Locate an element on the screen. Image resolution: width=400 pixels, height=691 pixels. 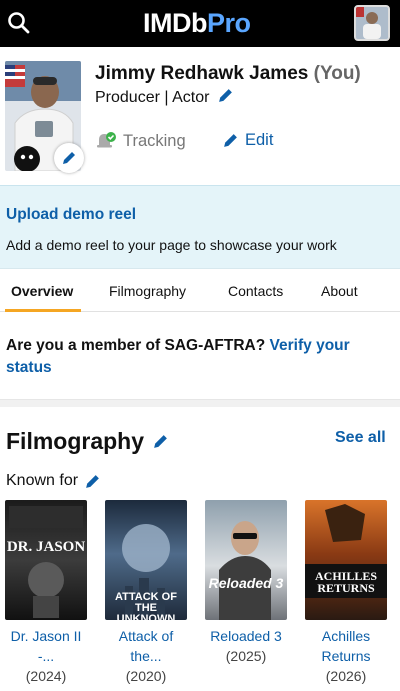
logo-pro-text: Pro is located at coordinates (228, 23).